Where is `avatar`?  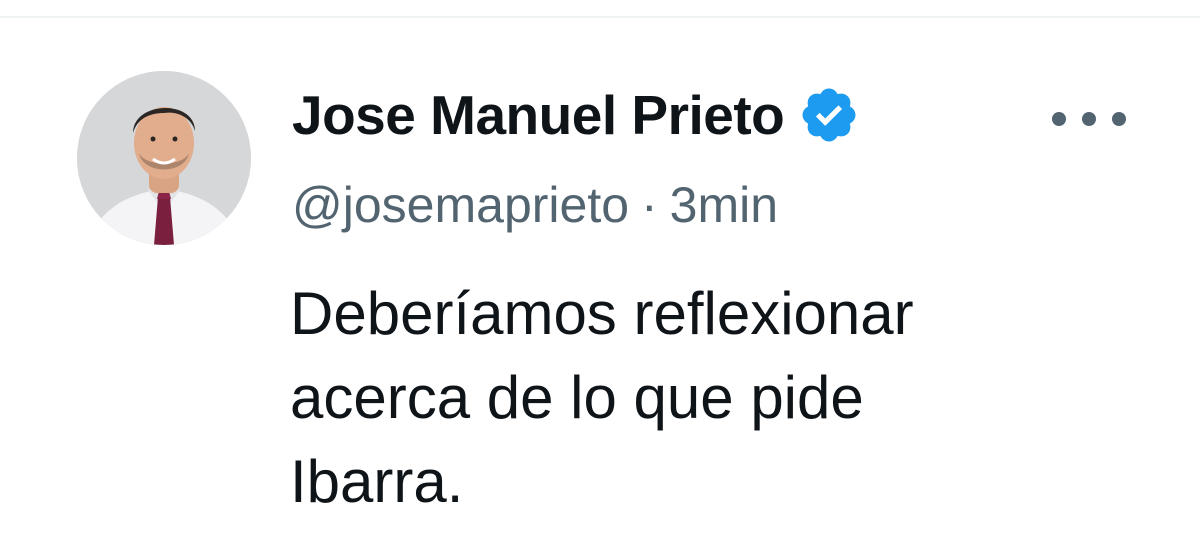 avatar is located at coordinates (164, 158).